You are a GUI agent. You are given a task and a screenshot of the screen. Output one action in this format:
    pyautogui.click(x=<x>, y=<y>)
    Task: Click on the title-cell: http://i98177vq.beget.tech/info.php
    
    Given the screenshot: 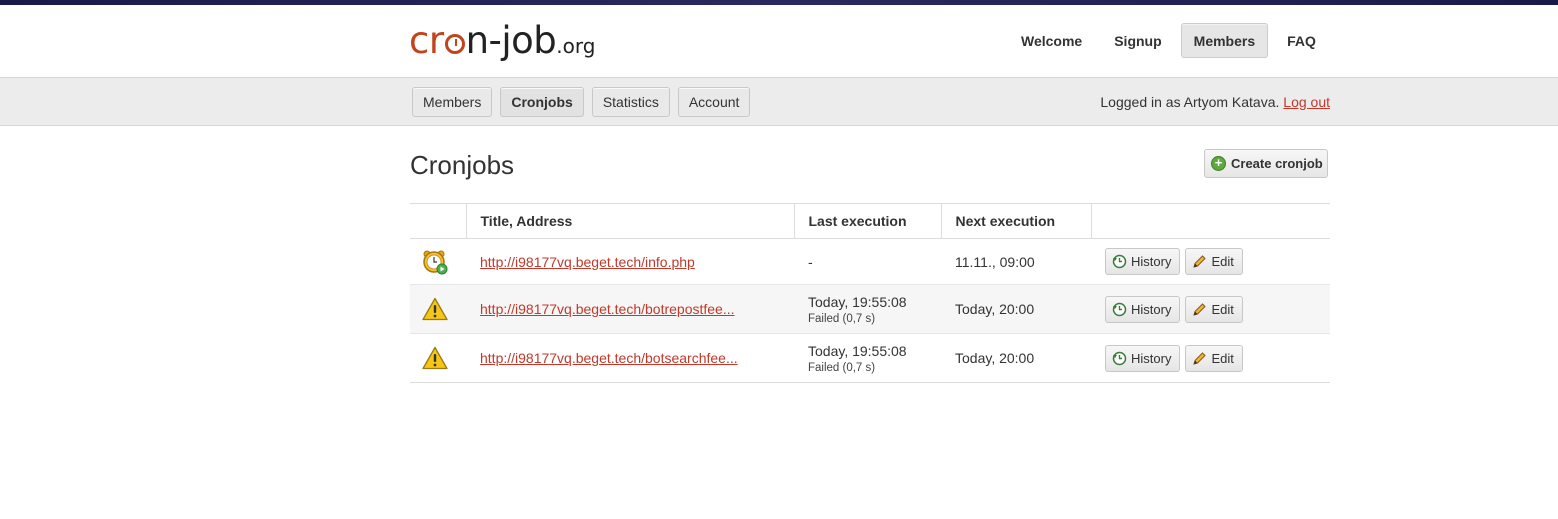 What is the action you would take?
    pyautogui.click(x=630, y=261)
    